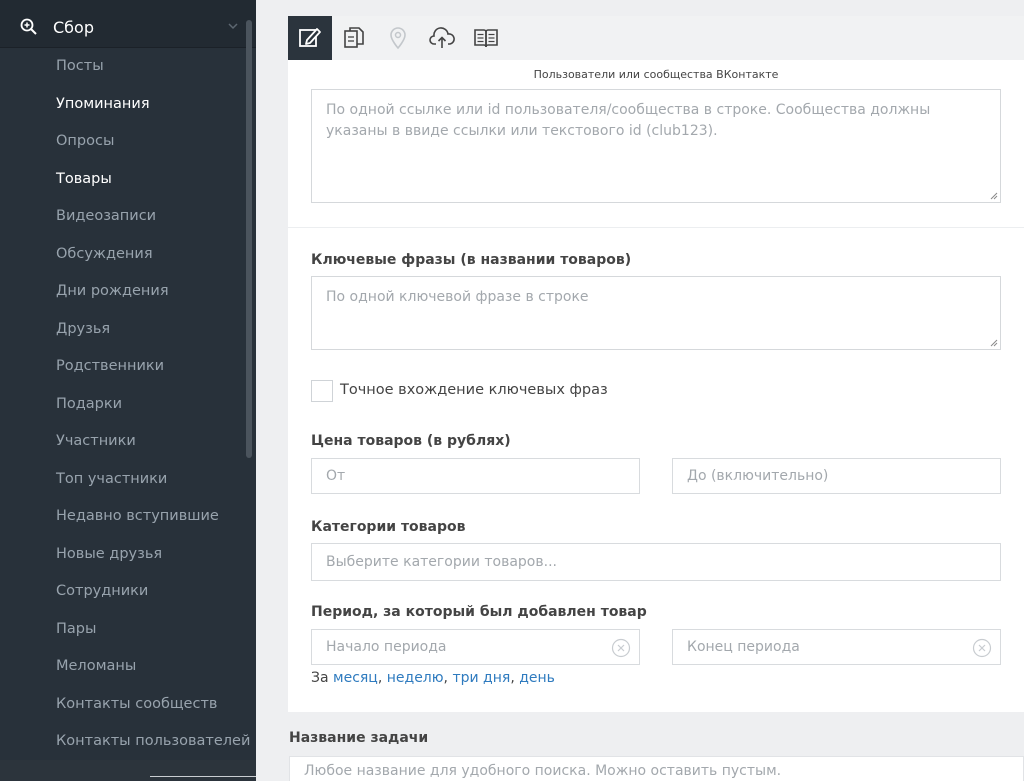 The image size is (1024, 781). What do you see at coordinates (415, 678) in the screenshot?
I see `period-link-week: неделю` at bounding box center [415, 678].